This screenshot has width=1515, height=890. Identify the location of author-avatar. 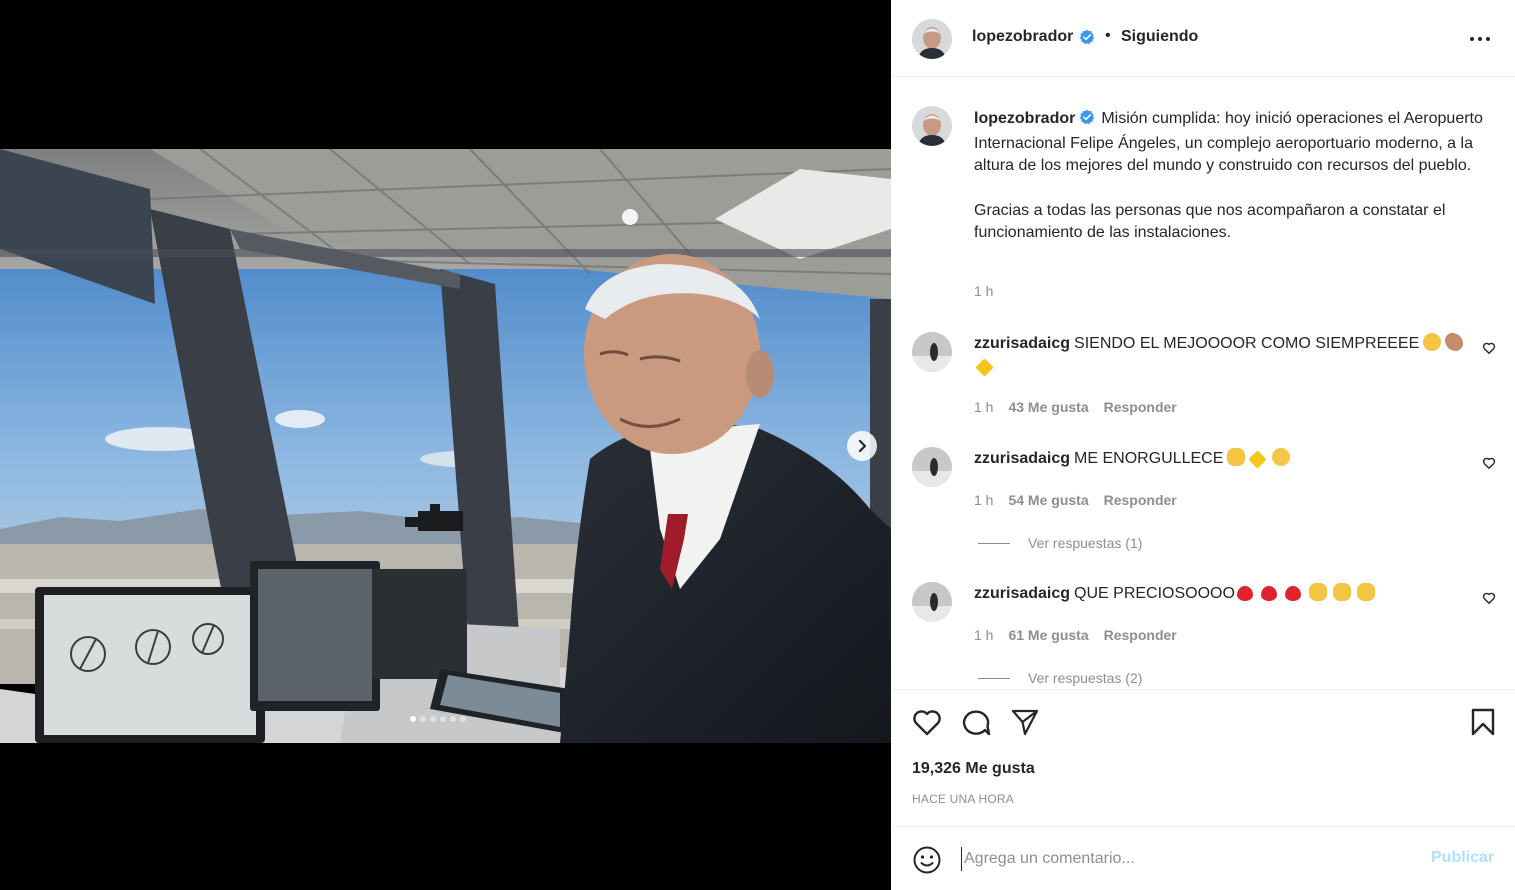
(932, 39).